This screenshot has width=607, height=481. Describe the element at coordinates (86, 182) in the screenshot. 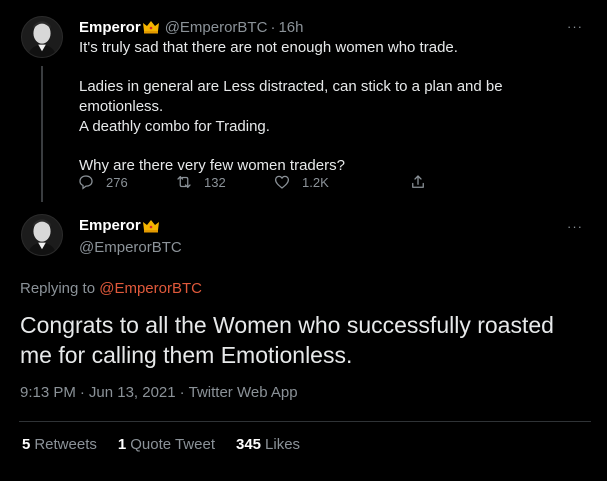

I see `reply-icon` at that location.